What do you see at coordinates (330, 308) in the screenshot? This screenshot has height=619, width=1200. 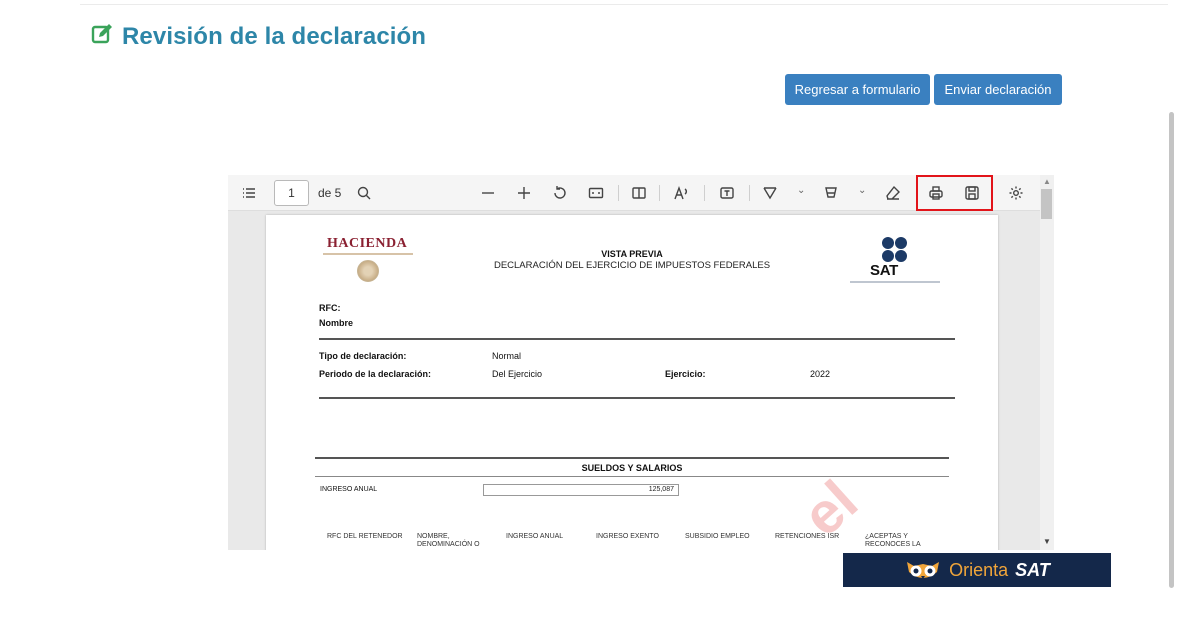 I see `rfc-label: RFC:` at bounding box center [330, 308].